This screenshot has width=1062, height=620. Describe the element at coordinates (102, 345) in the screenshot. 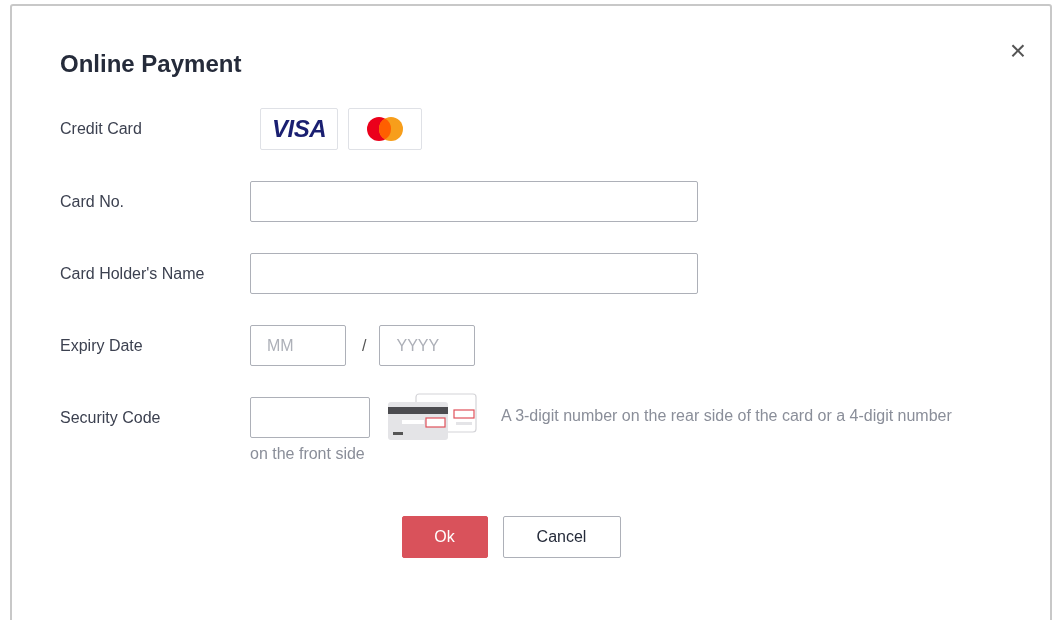

I see `field-label: Expiry Date` at that location.